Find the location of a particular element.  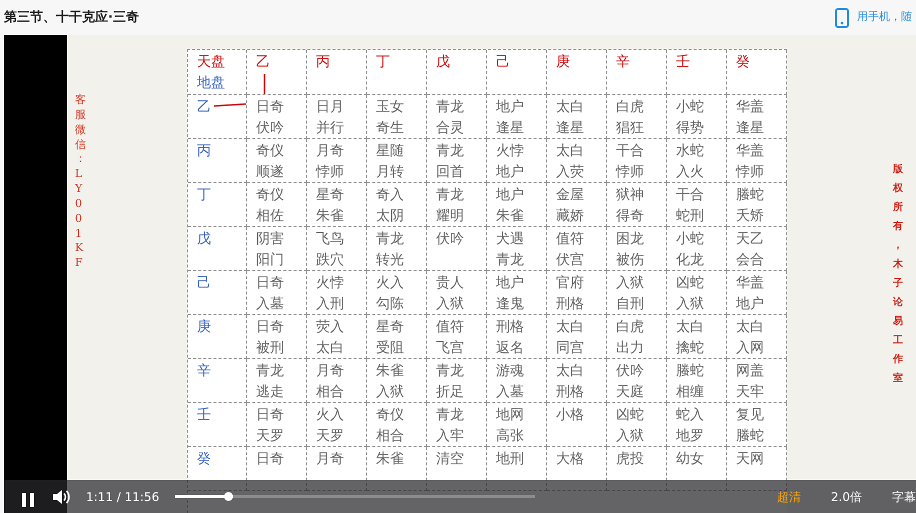

row-header: 己 is located at coordinates (204, 283).